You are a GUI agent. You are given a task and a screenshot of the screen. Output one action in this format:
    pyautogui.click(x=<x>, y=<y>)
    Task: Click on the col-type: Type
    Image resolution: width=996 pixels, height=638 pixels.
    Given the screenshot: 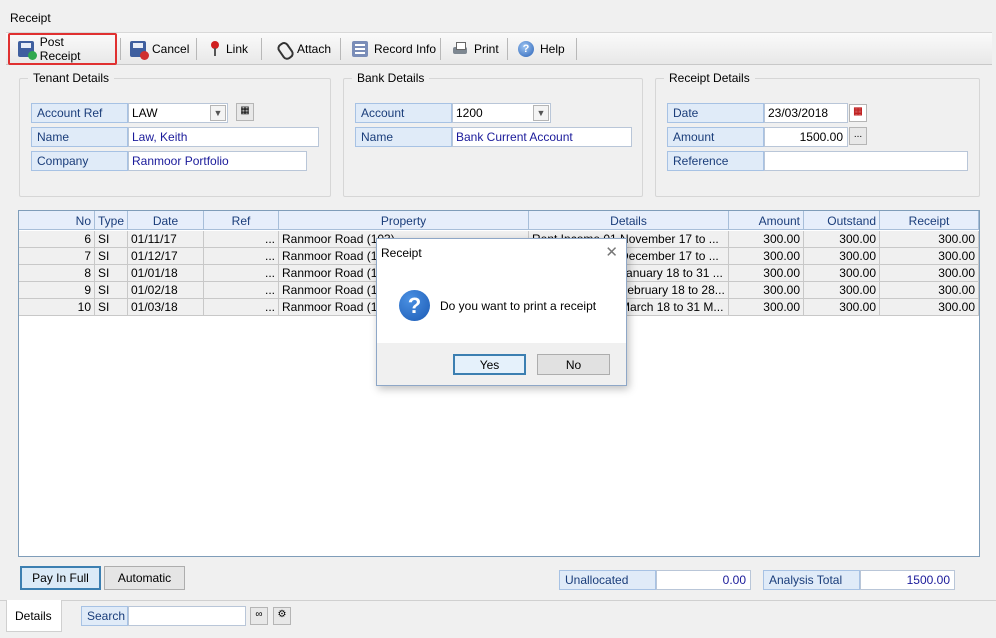 What is the action you would take?
    pyautogui.click(x=111, y=220)
    